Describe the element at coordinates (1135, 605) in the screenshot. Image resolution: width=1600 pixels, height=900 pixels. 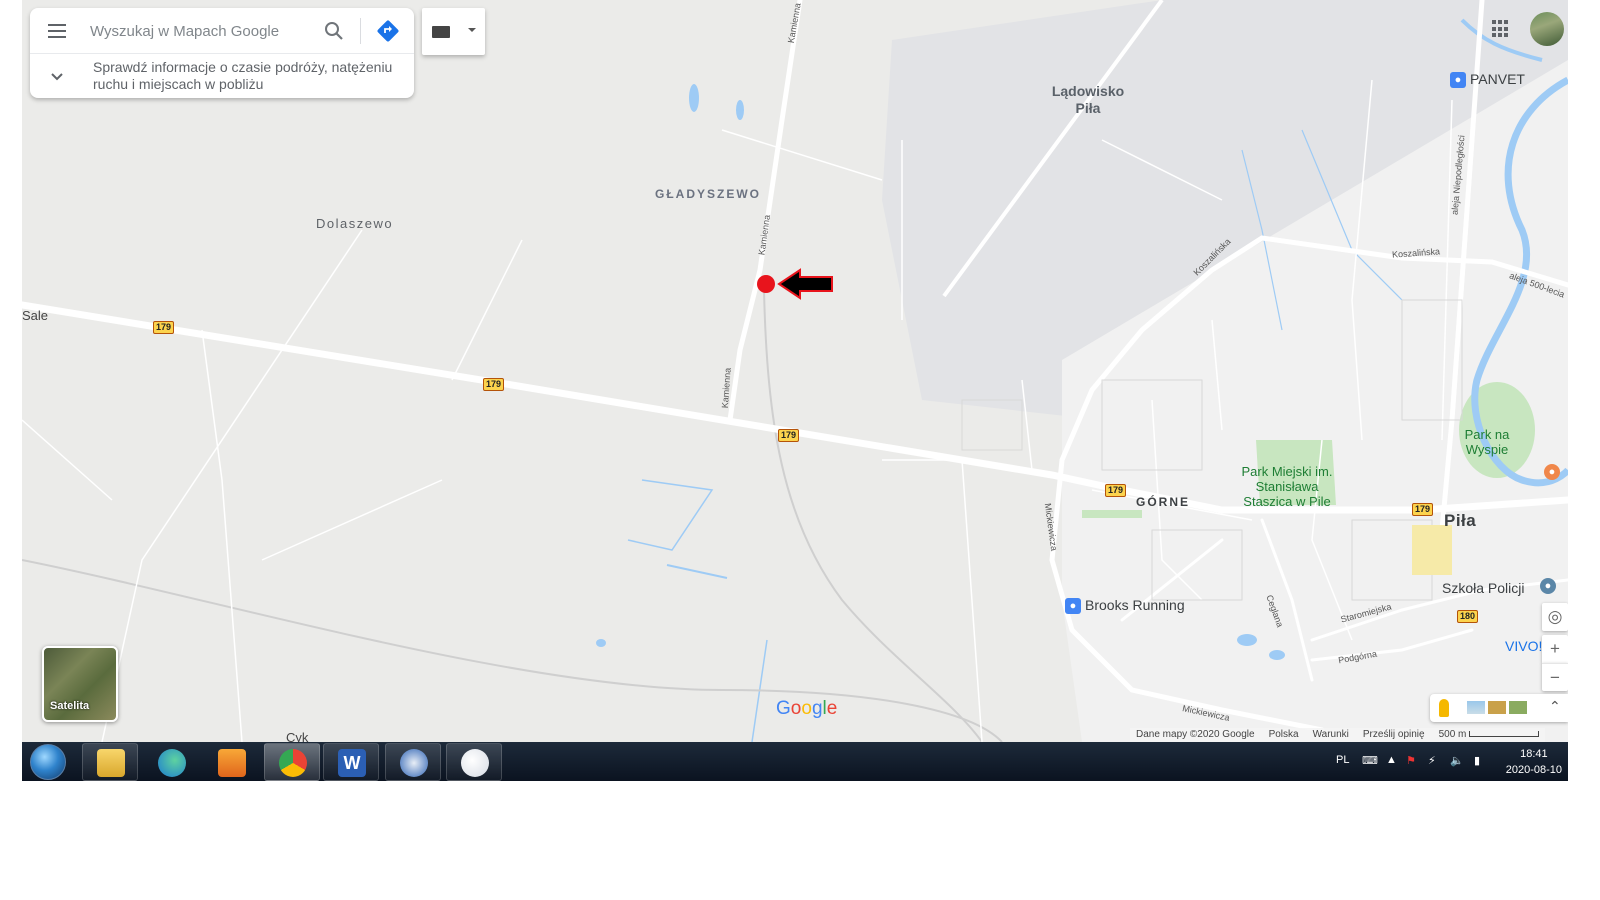
I see `poi-label-brooks-running: Brooks Running` at that location.